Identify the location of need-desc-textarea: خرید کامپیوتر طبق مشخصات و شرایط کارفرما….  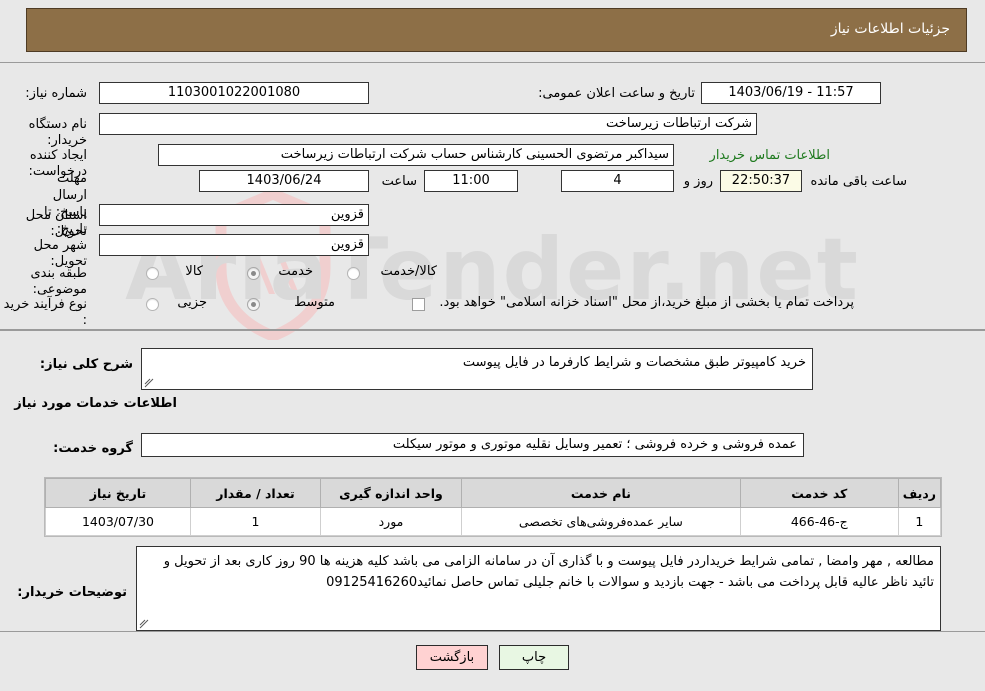
(477, 369).